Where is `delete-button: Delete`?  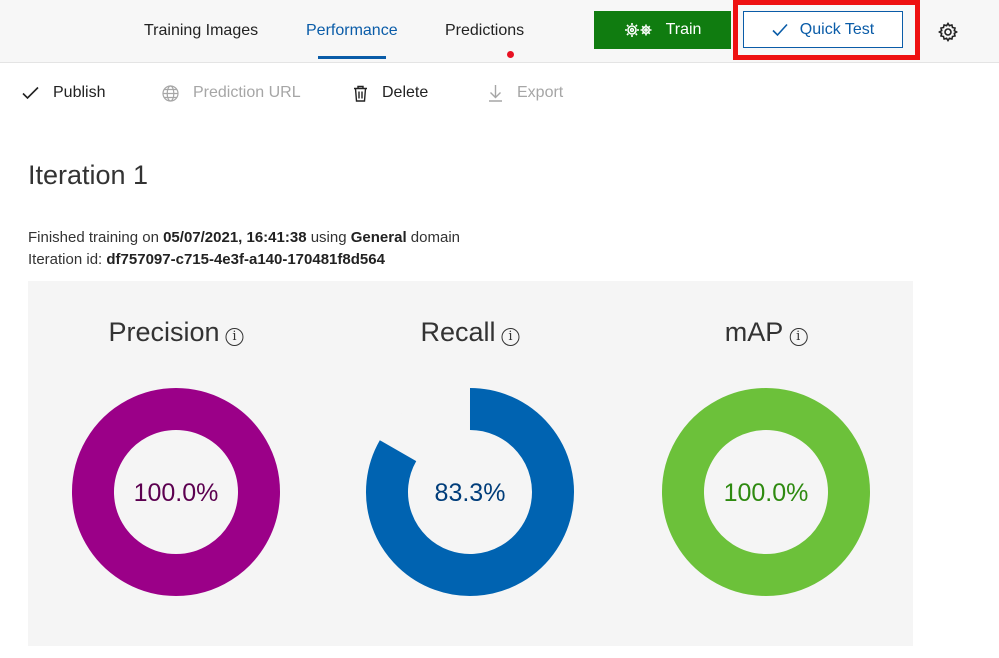
delete-button: Delete is located at coordinates (390, 93).